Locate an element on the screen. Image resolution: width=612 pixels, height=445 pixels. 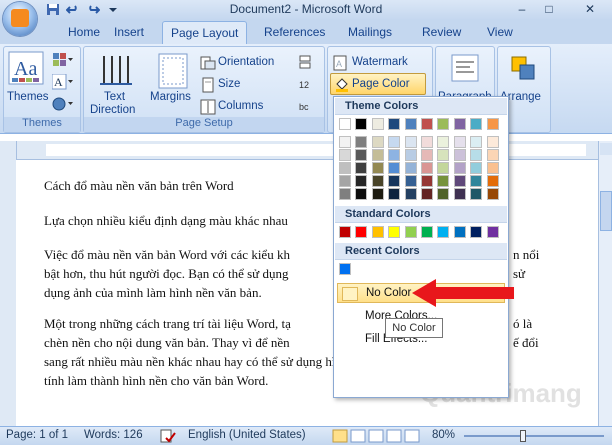
breaks-icon is located at coordinates (305, 62).